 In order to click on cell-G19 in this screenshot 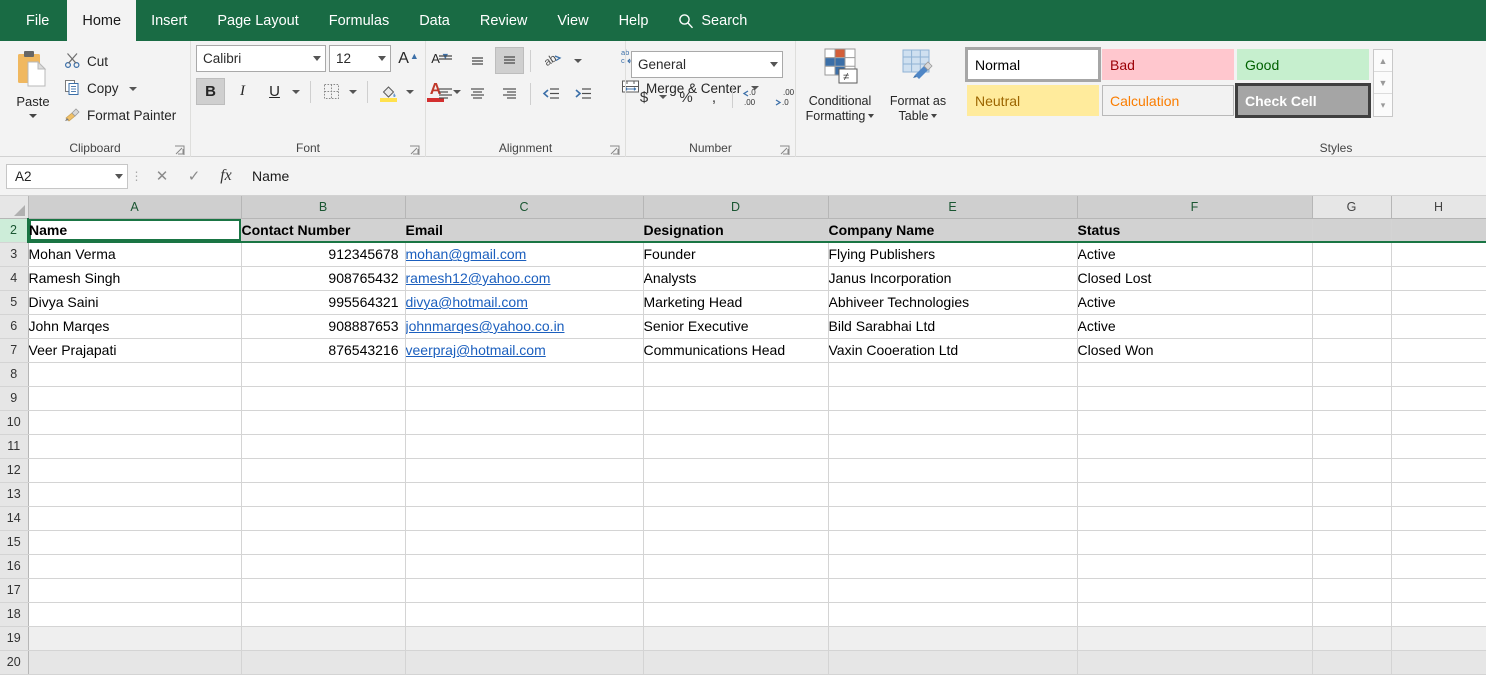, I will do `click(1352, 638)`.